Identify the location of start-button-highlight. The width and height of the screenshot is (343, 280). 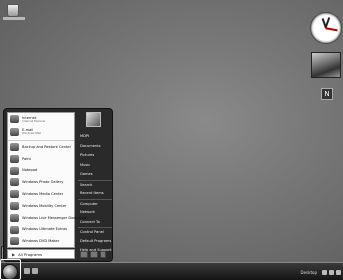
(10, 269).